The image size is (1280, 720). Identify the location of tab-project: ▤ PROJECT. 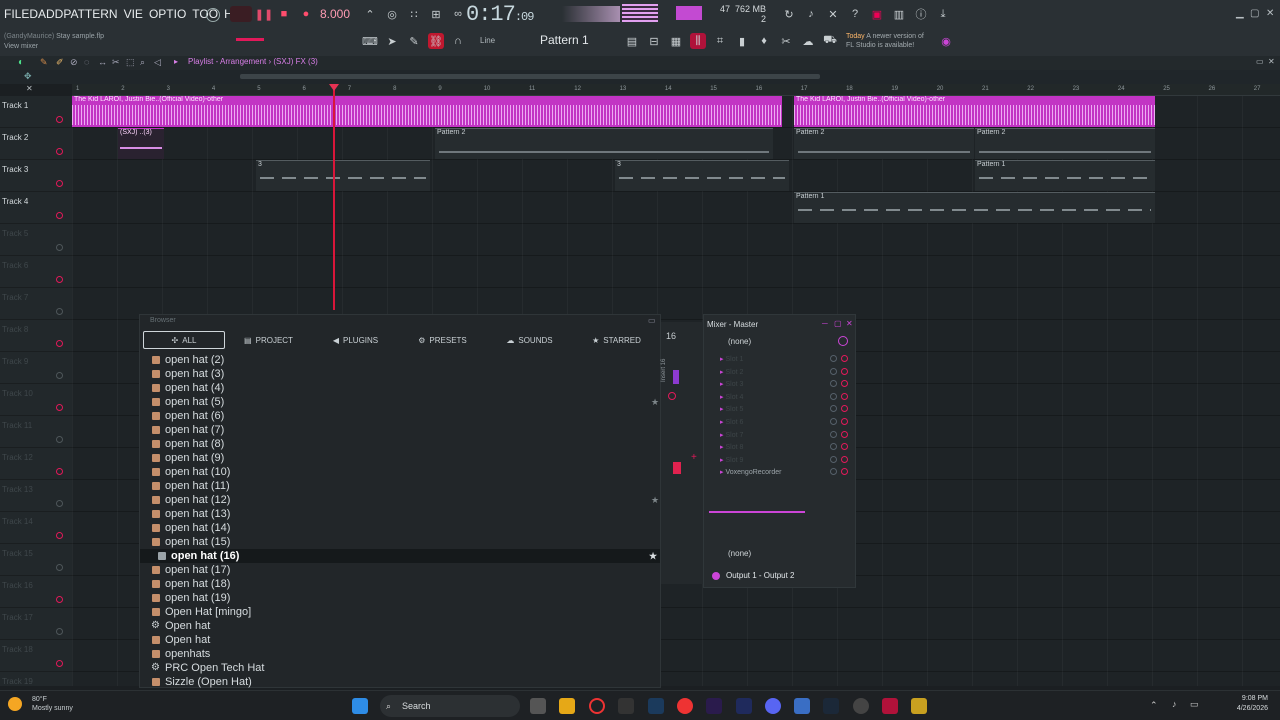
(268, 340).